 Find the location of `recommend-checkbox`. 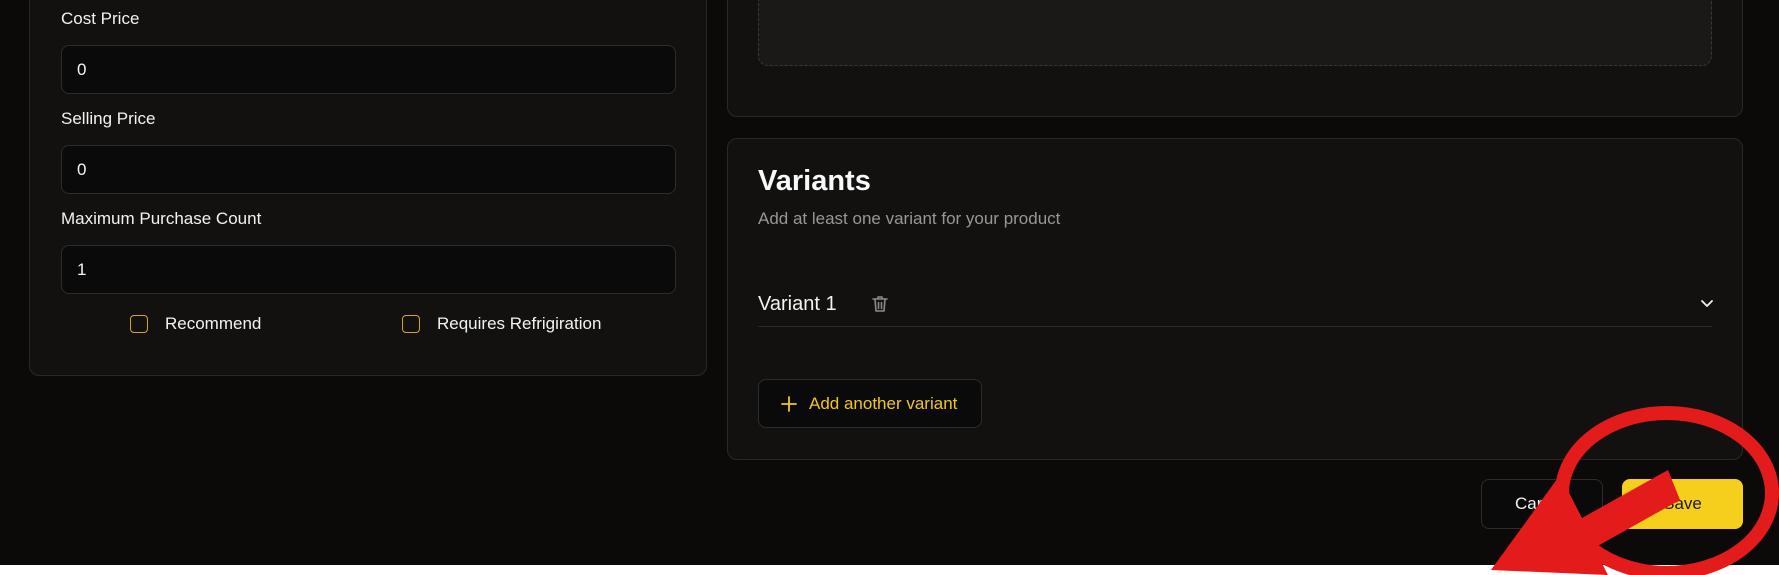

recommend-checkbox is located at coordinates (139, 324).